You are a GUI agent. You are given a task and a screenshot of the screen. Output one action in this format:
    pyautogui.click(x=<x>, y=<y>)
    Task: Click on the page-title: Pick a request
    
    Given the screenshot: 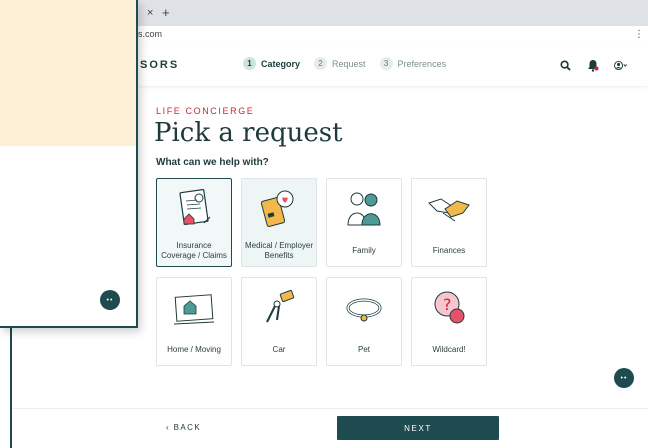 What is the action you would take?
    pyautogui.click(x=248, y=133)
    